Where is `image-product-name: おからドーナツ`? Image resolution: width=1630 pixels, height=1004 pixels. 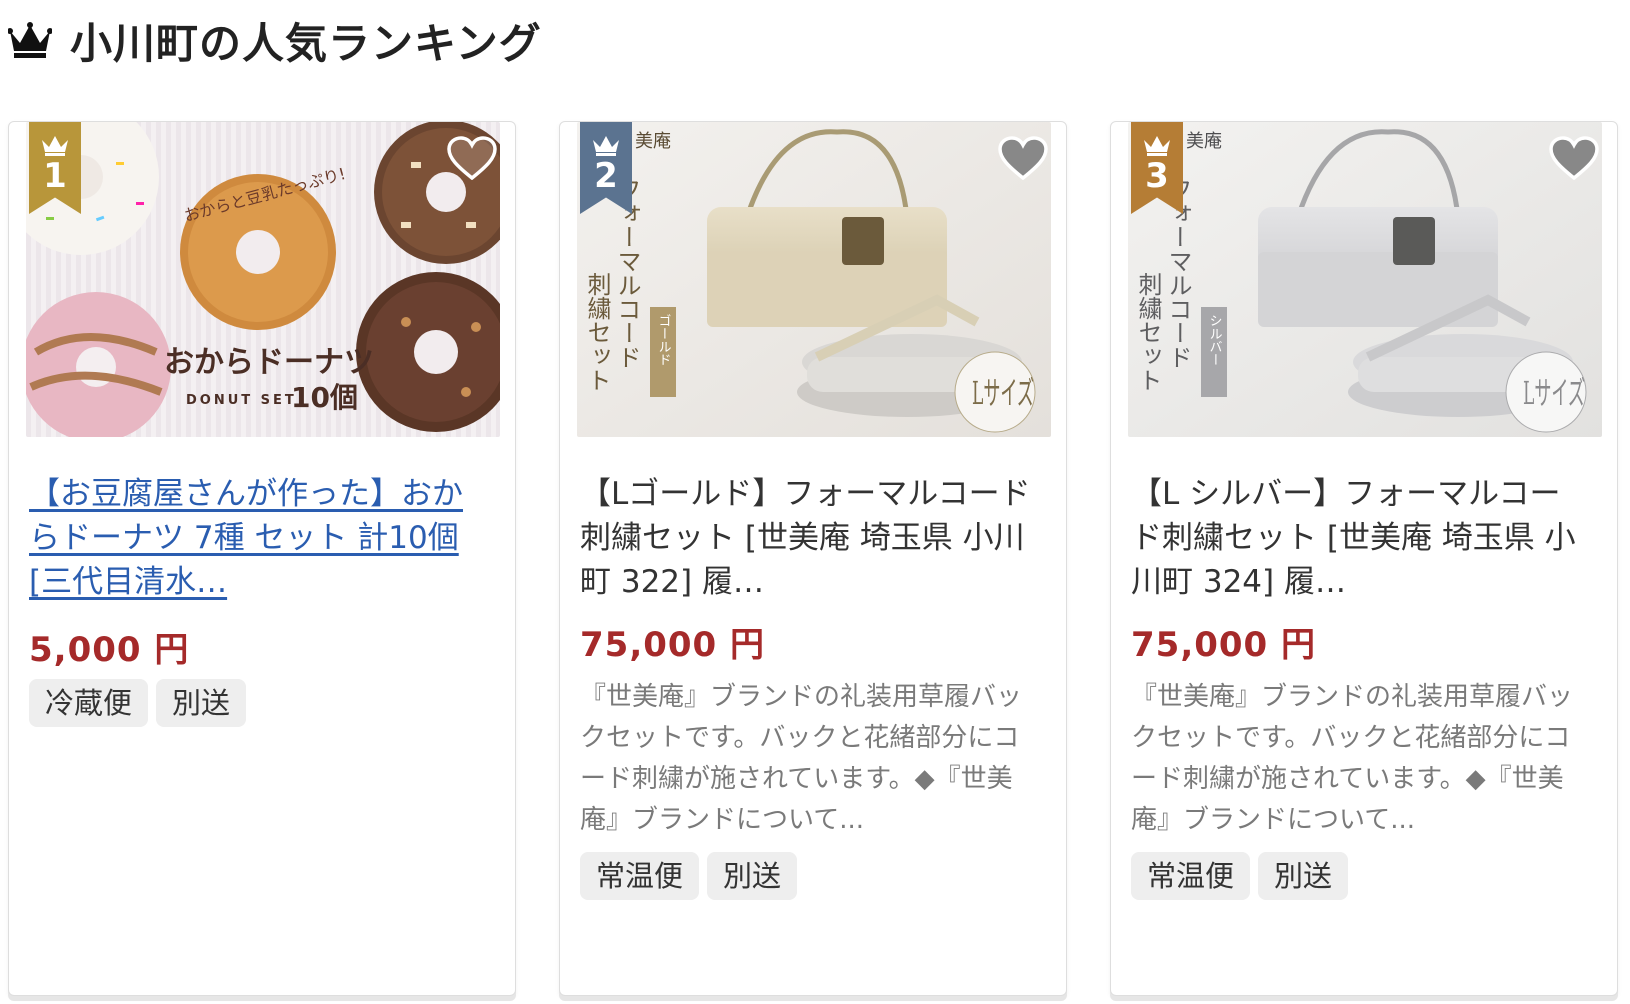
image-product-name: おからドーナツ is located at coordinates (269, 362).